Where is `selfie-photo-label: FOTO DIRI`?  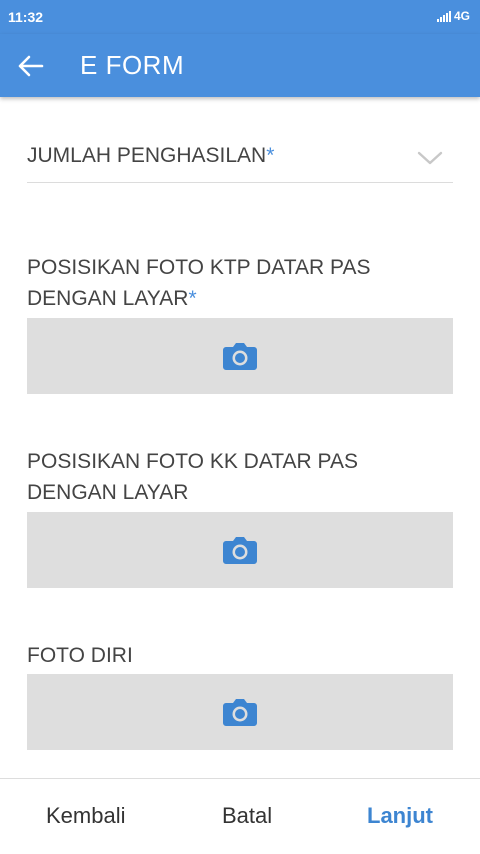
selfie-photo-label: FOTO DIRI is located at coordinates (80, 655).